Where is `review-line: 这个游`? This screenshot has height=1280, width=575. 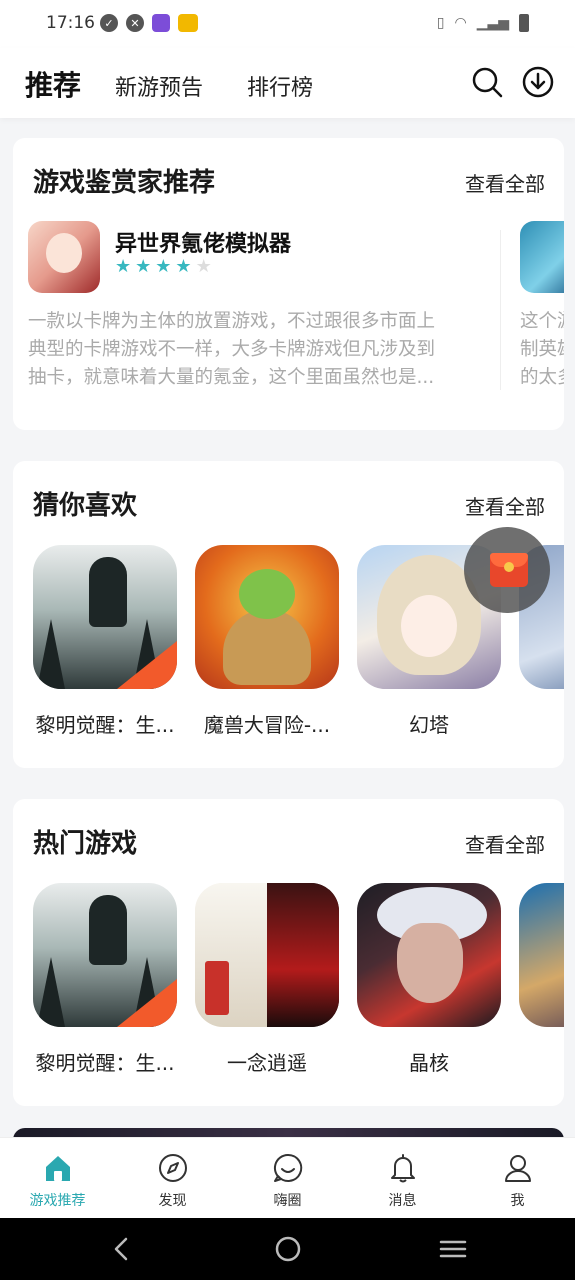
review-line: 这个游 is located at coordinates (542, 321).